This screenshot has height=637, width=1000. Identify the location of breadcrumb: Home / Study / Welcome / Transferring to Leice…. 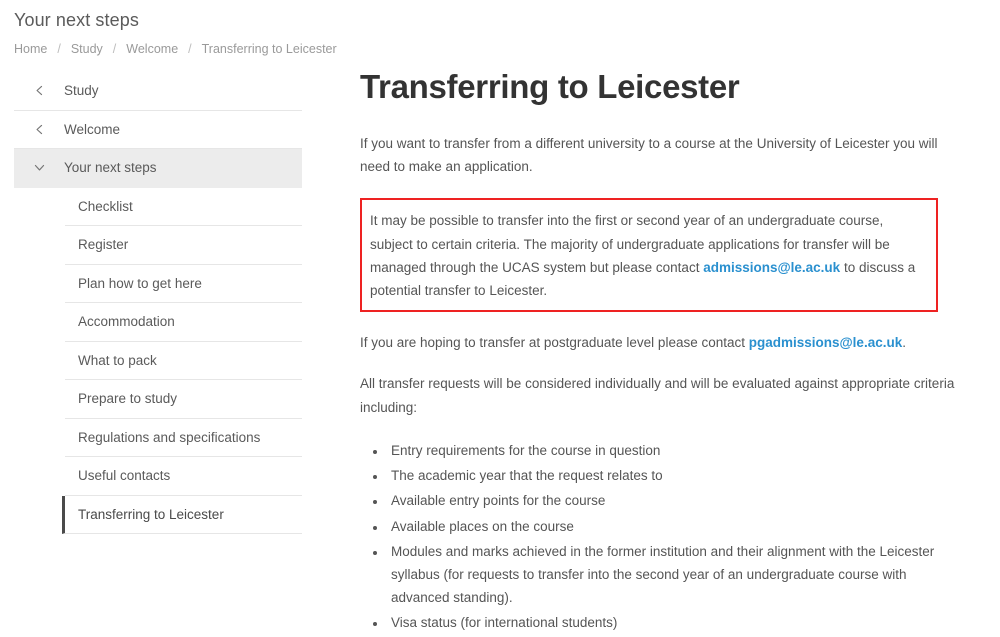
(507, 49).